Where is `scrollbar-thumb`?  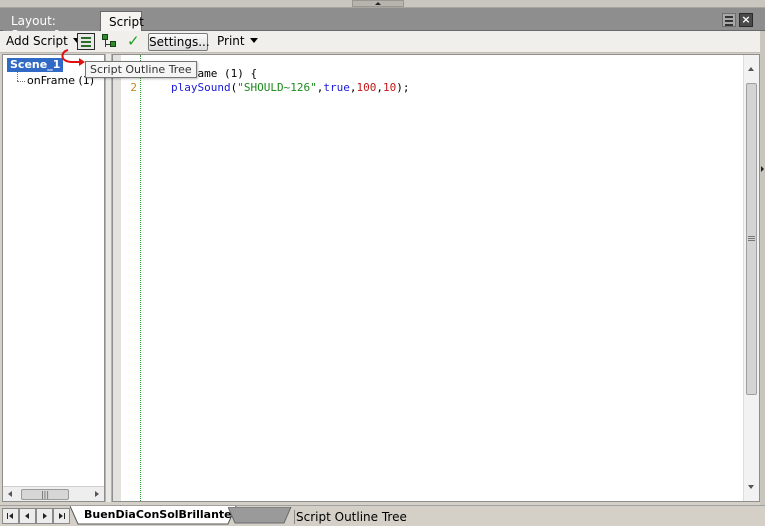 scrollbar-thumb is located at coordinates (751, 239).